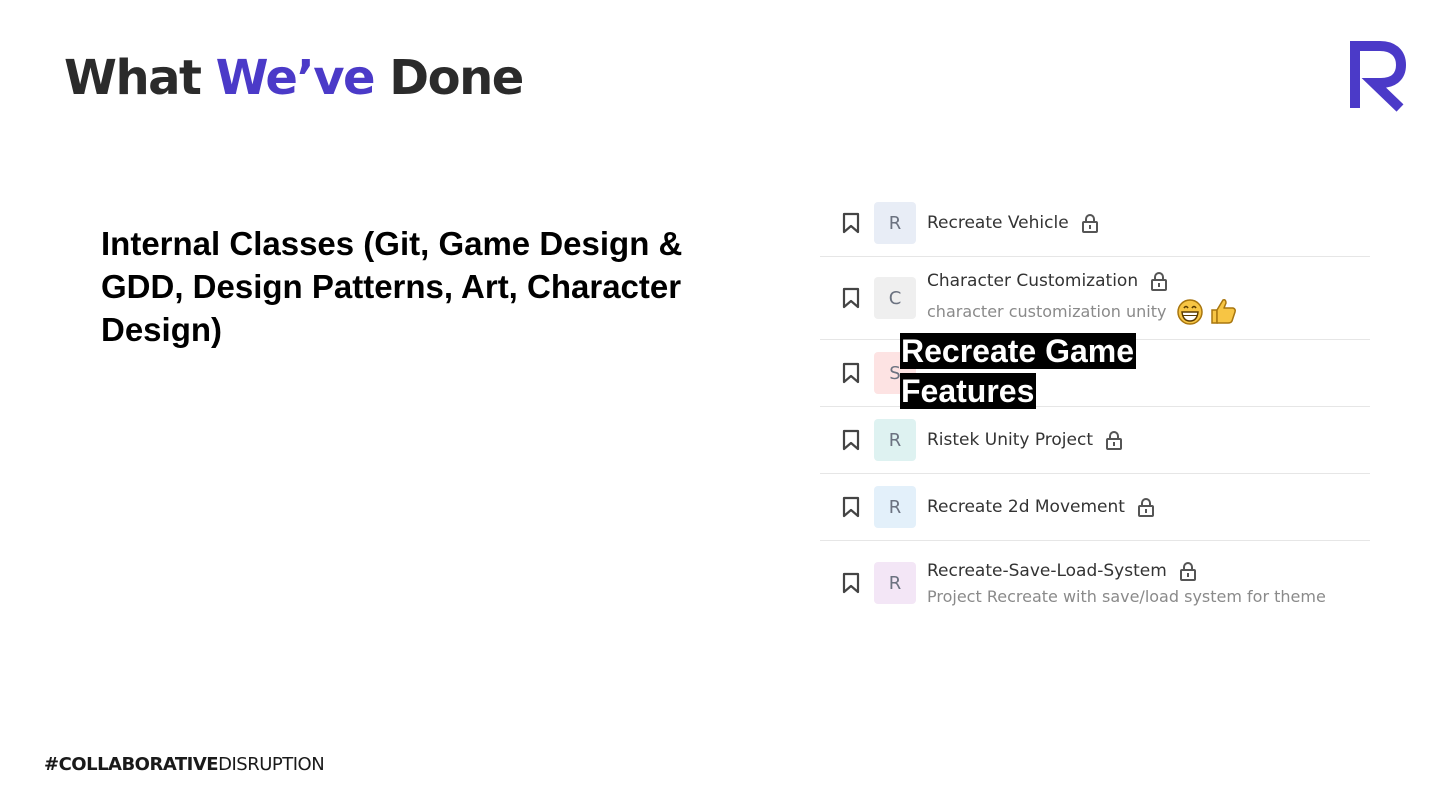 Image resolution: width=1440 pixels, height=810 pixels. I want to click on title-accent: We’ve, so click(295, 78).